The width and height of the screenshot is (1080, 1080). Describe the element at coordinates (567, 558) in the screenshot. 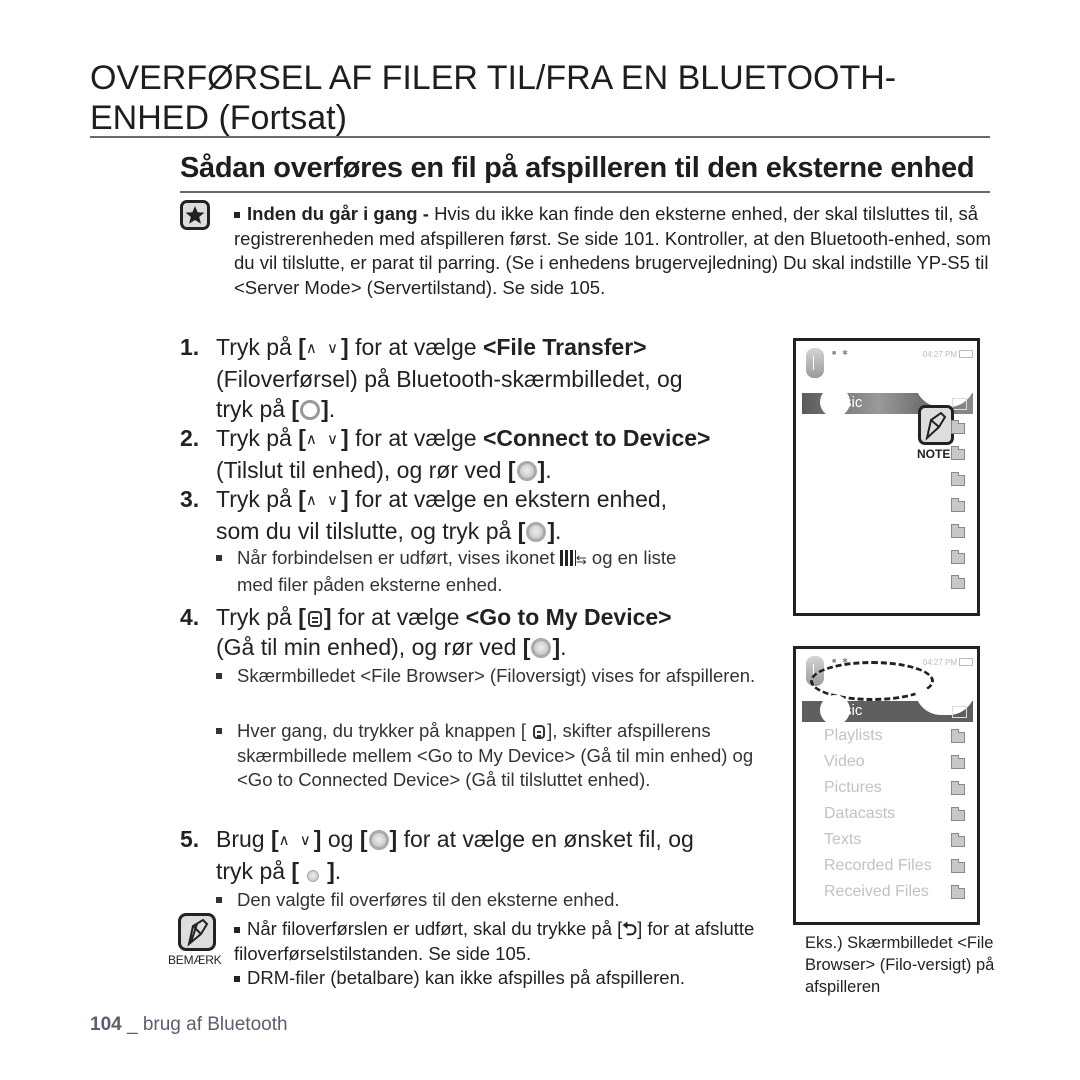

I see `connected-device-icon` at that location.